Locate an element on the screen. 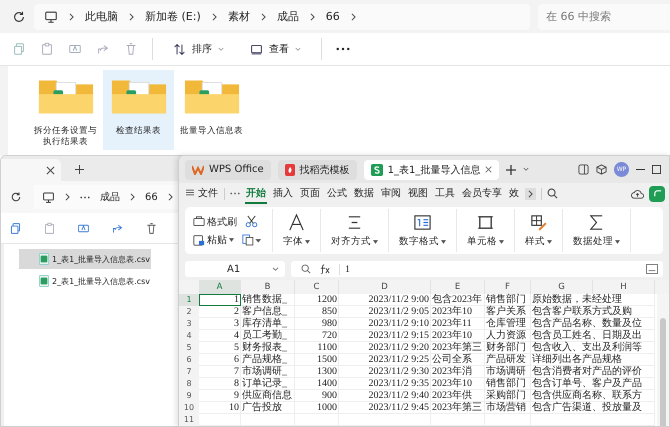 The height and width of the screenshot is (427, 670). table-cell: 客户关系 is located at coordinates (508, 312).